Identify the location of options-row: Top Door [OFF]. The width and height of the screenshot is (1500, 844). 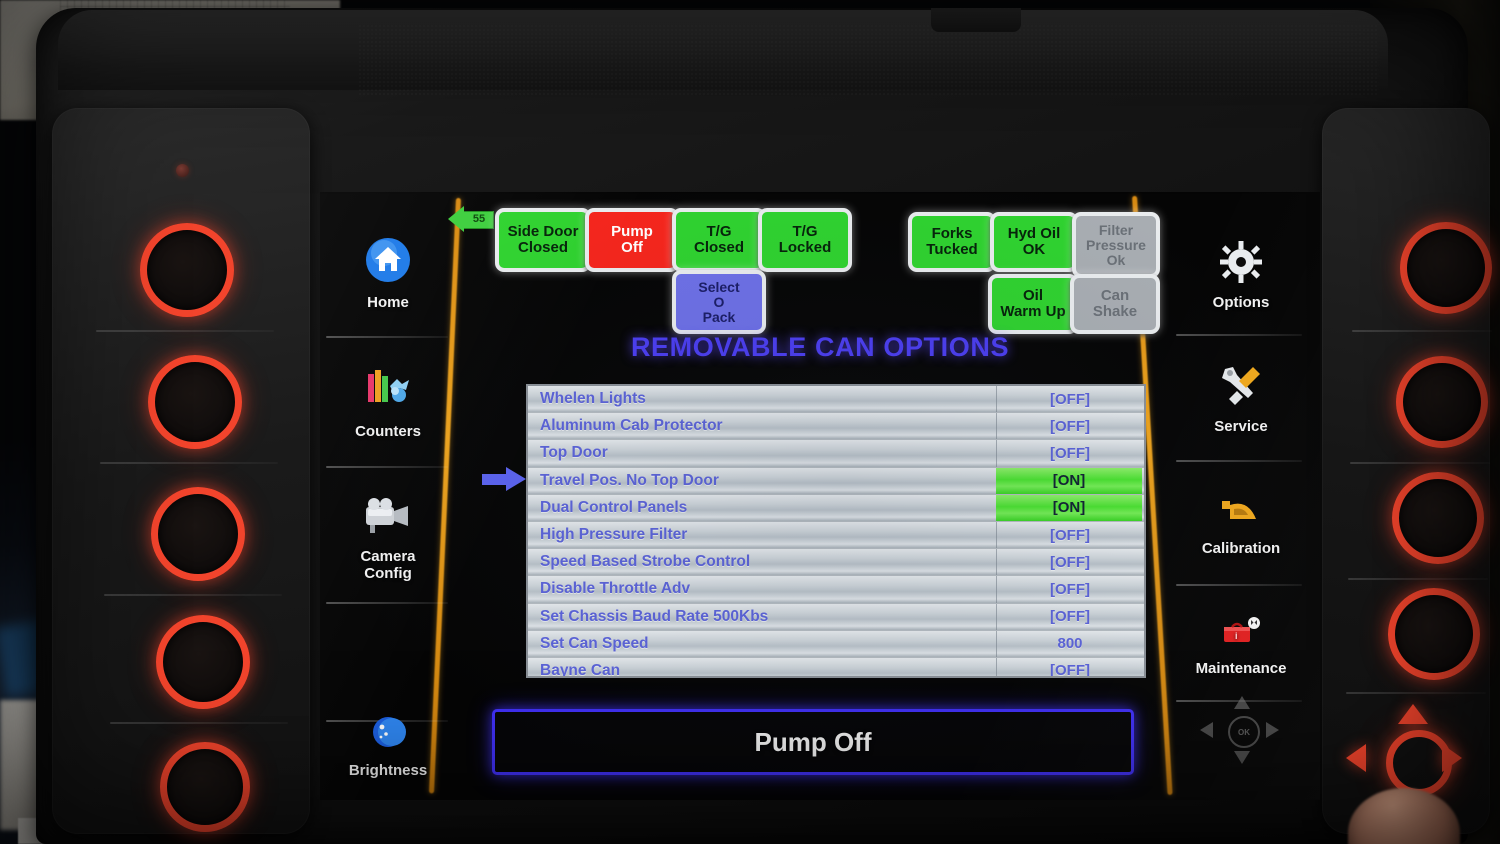
(836, 454).